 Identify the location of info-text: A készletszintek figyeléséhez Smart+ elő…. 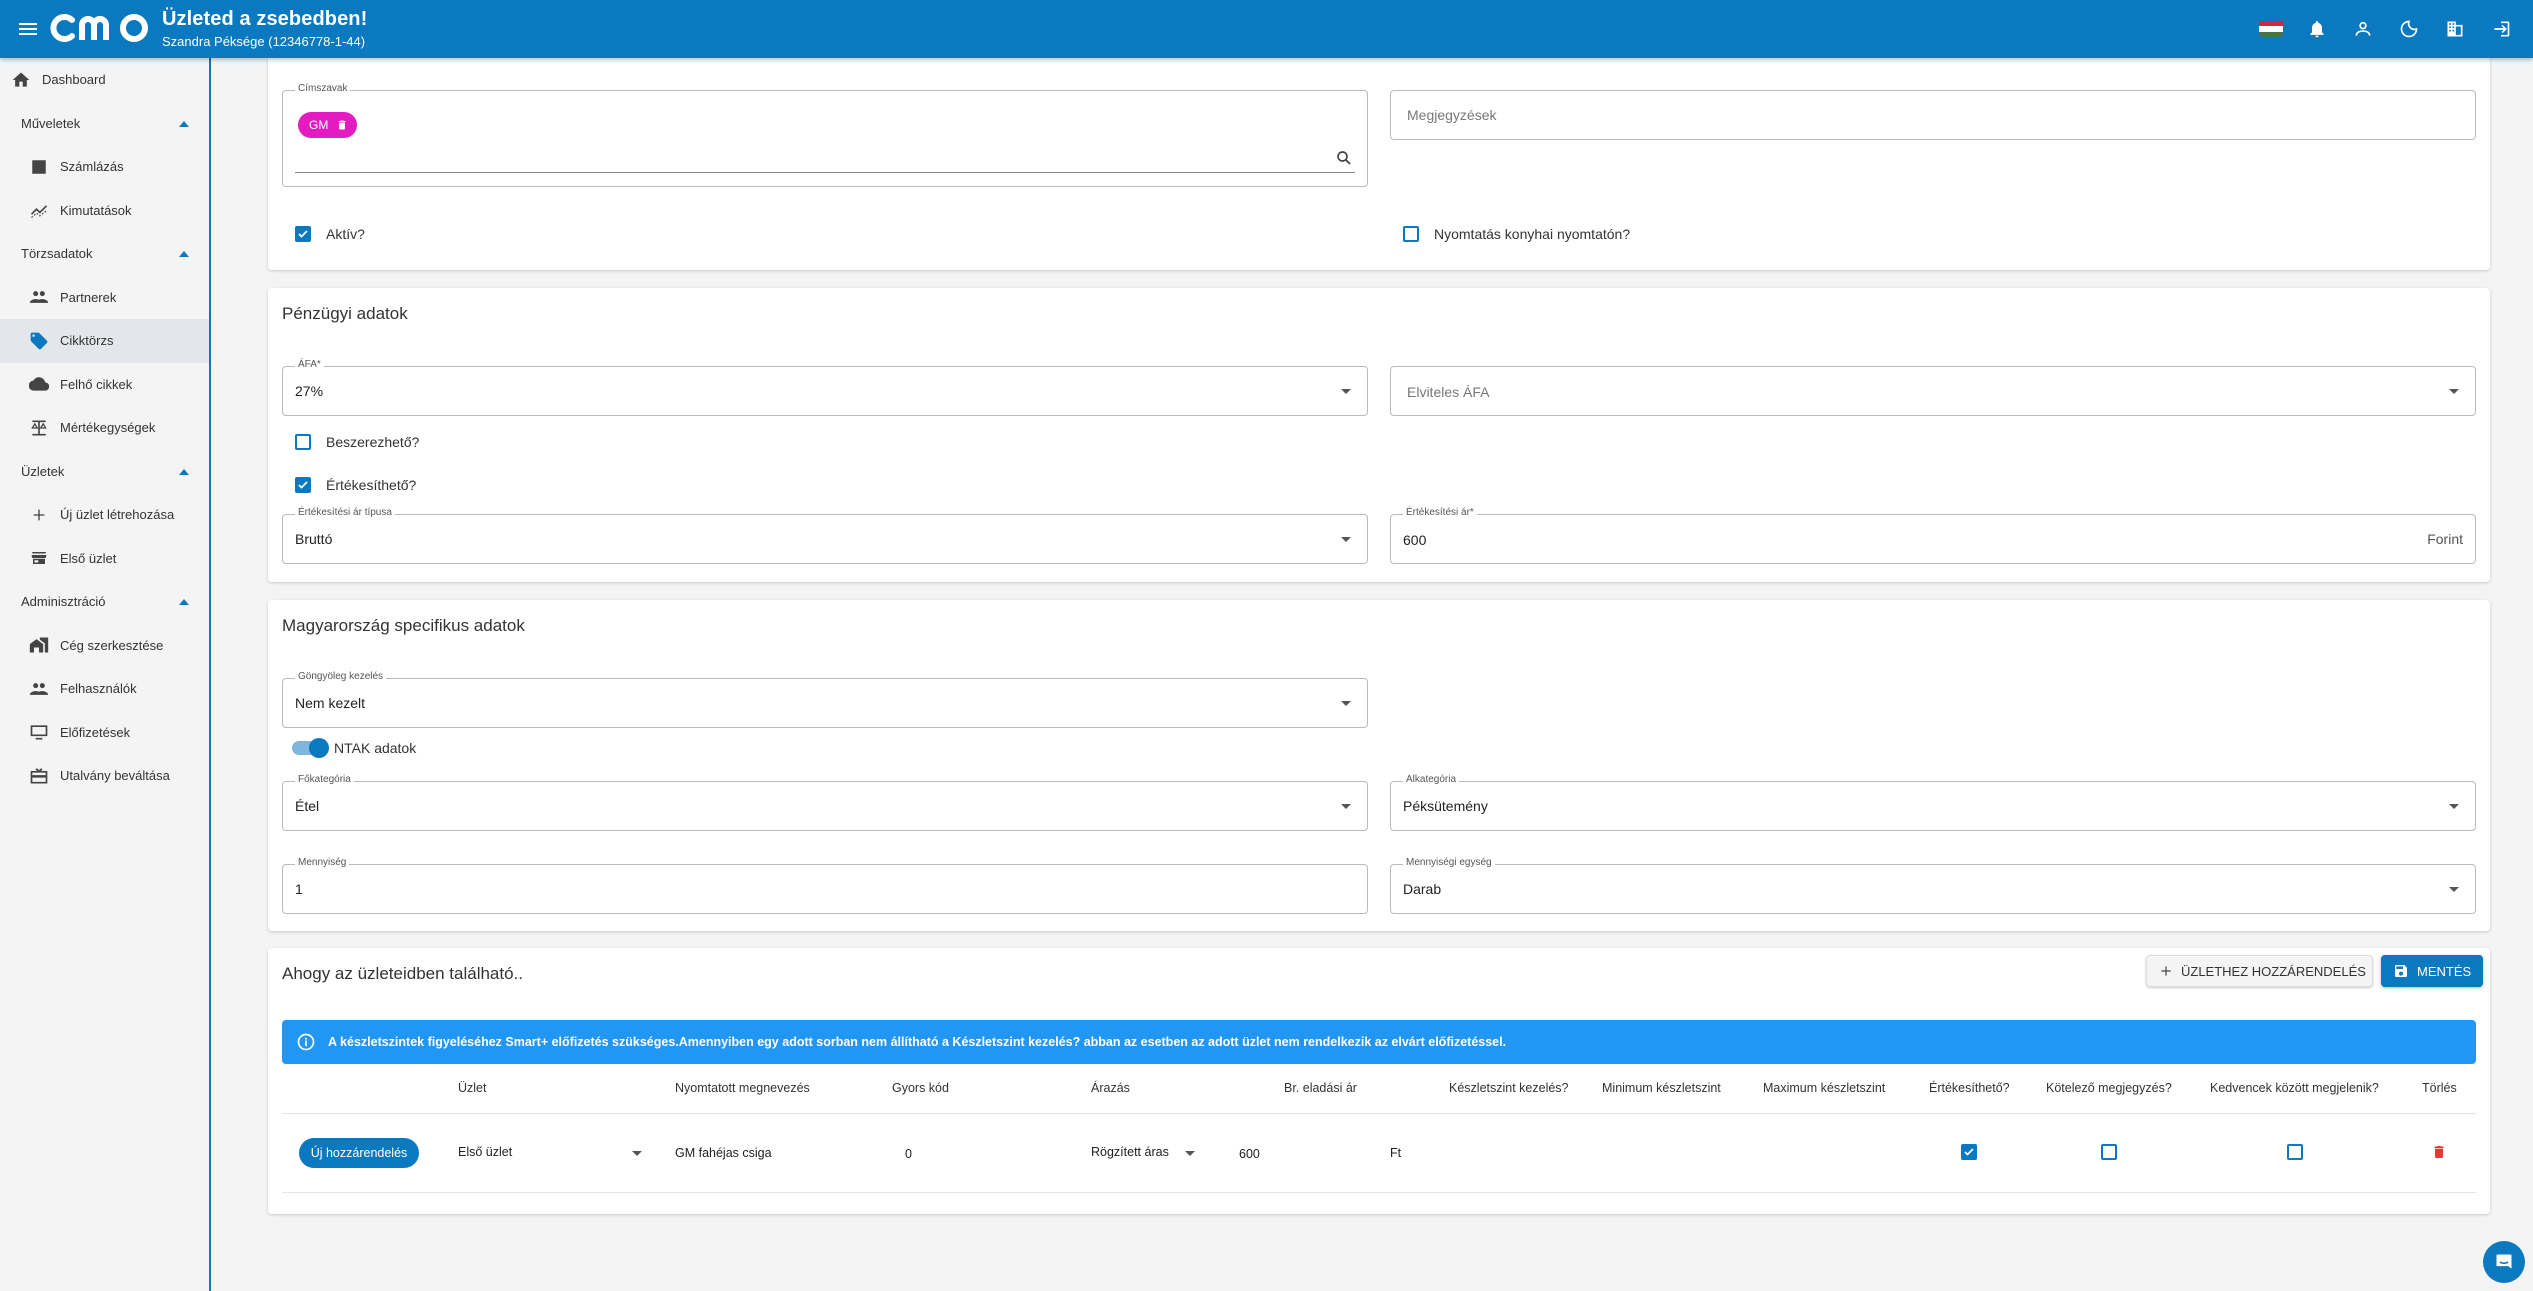
(917, 1042).